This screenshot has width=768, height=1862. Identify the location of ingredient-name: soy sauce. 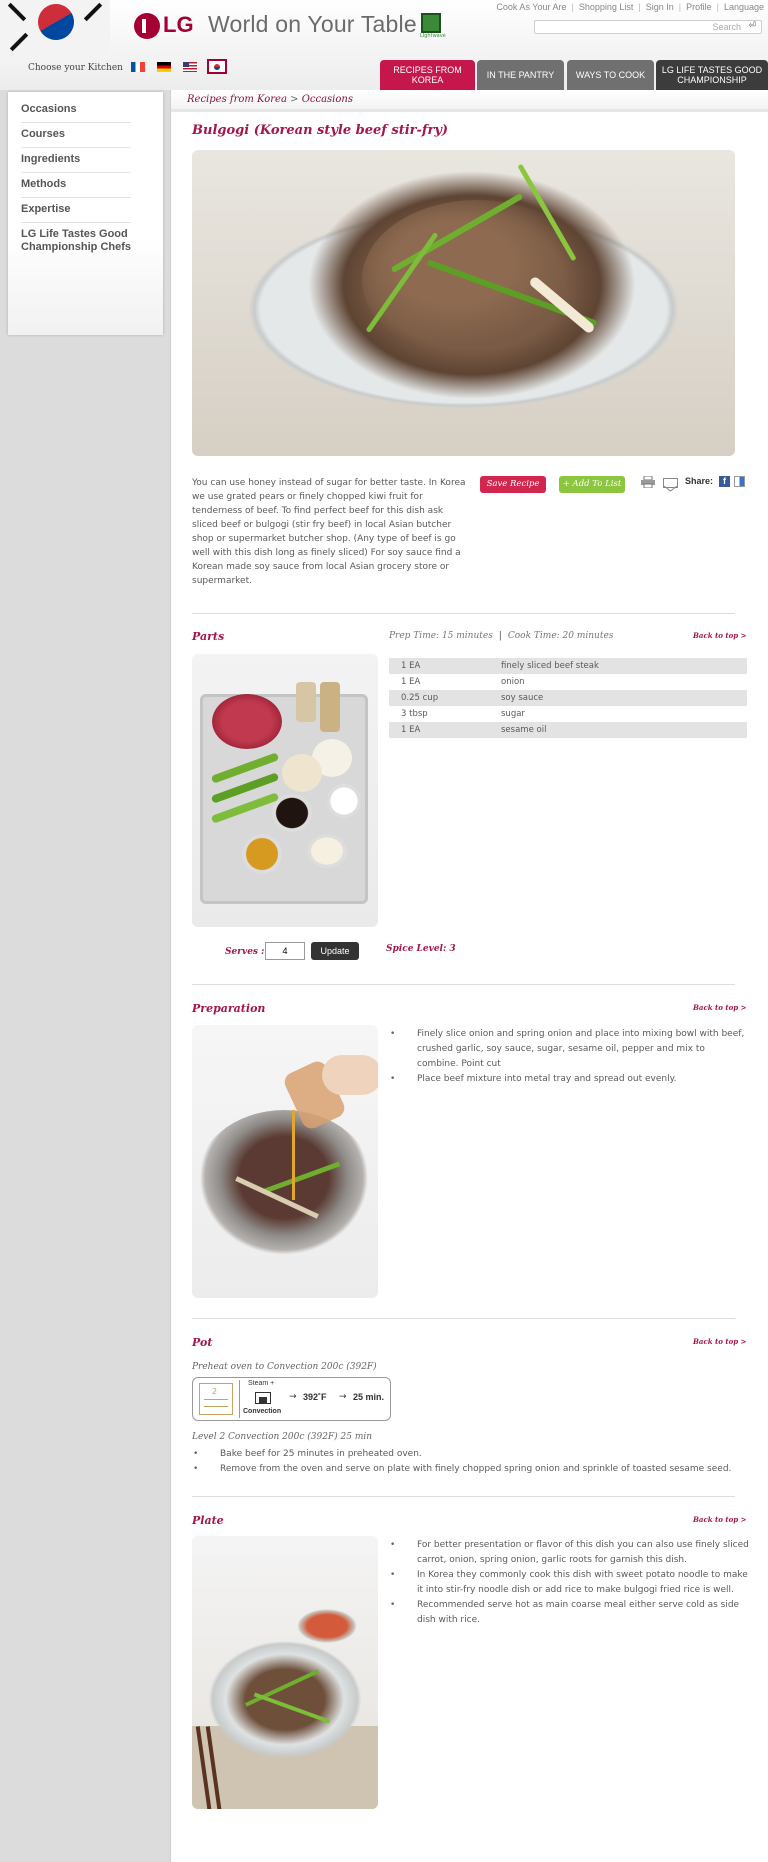
(618, 698).